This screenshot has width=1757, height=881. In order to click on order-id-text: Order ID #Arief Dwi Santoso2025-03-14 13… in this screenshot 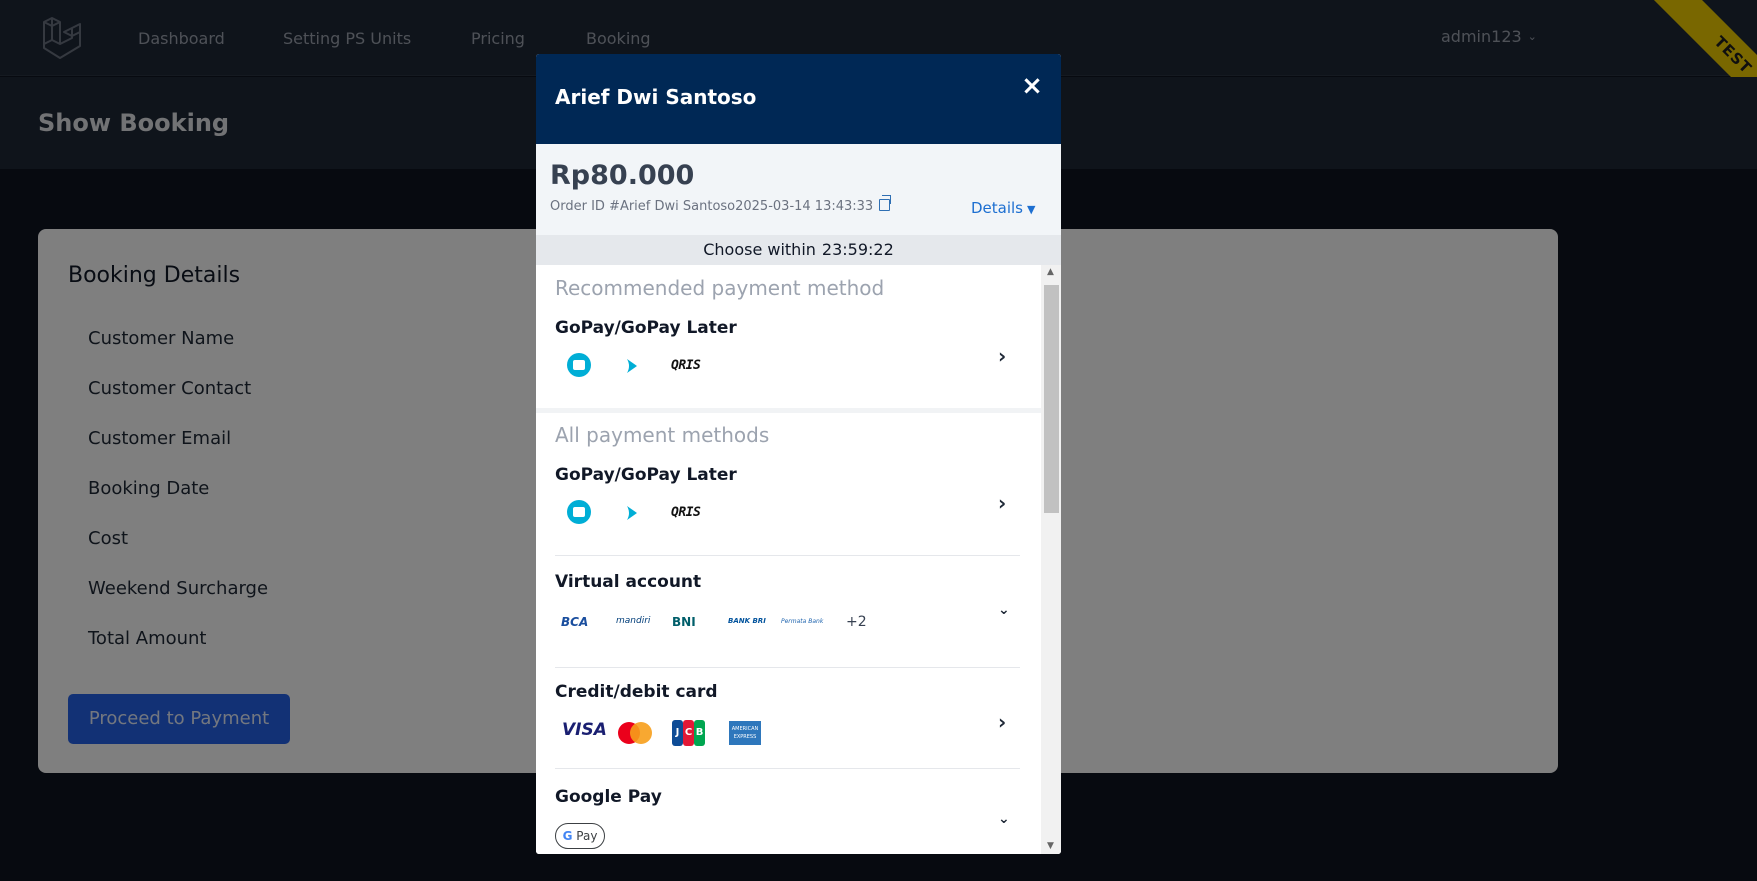, I will do `click(712, 206)`.